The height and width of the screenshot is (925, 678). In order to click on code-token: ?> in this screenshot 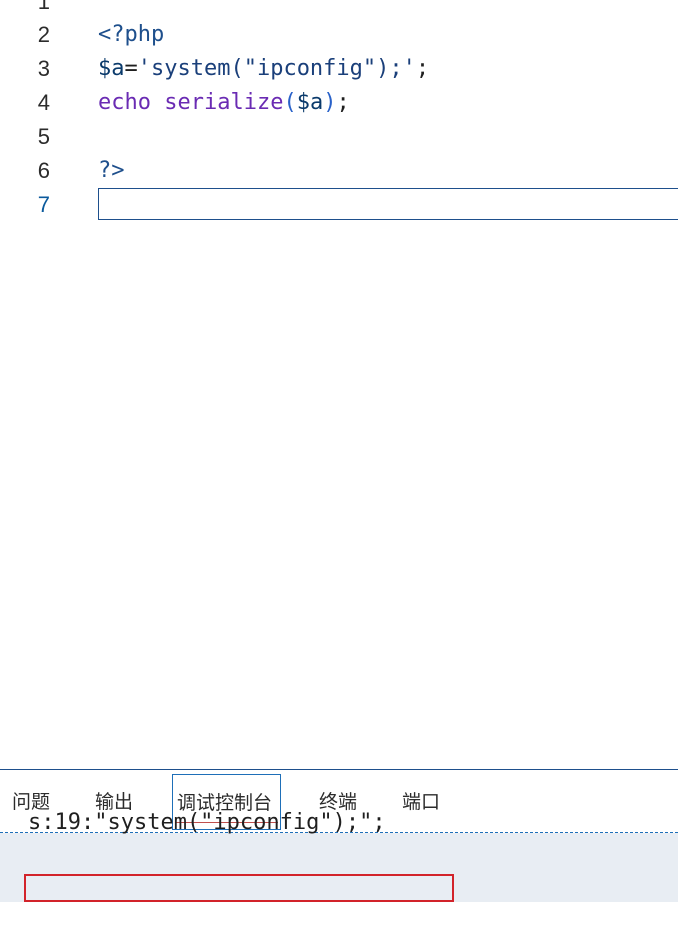, I will do `click(111, 170)`.